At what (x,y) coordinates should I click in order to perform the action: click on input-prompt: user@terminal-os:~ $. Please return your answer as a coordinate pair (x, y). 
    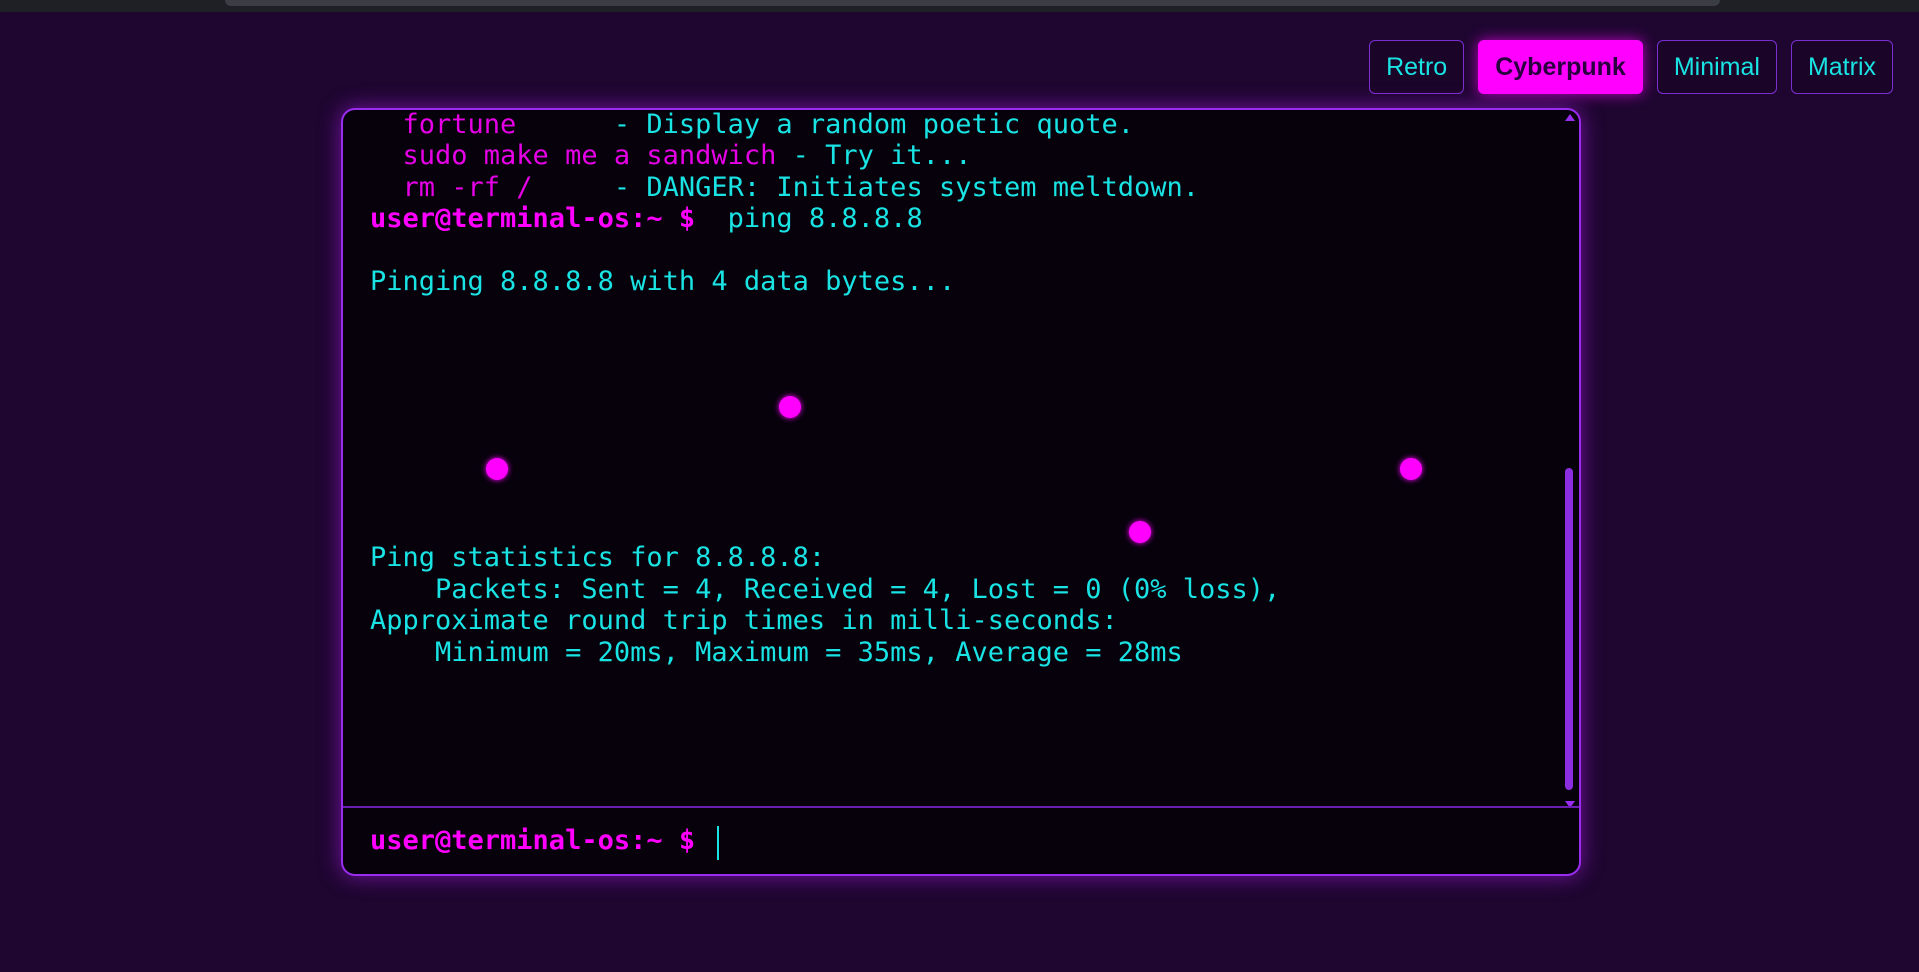
    Looking at the image, I should click on (541, 840).